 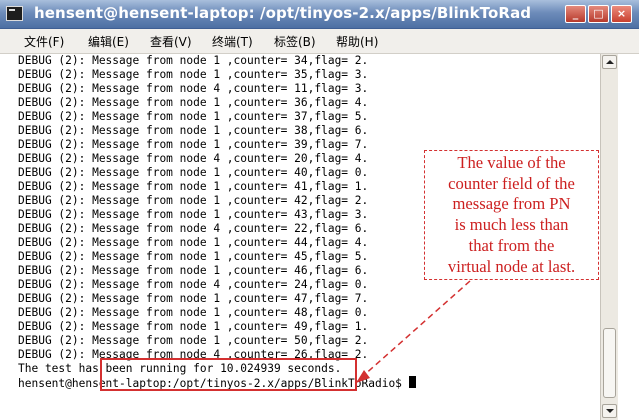 I want to click on menu-view: 查看(V), so click(x=171, y=41).